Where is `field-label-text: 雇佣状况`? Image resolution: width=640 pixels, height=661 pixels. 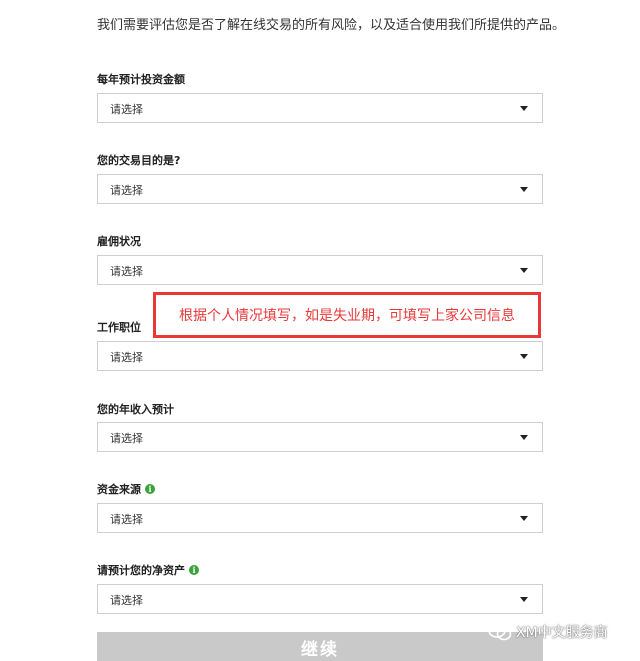
field-label-text: 雇佣状况 is located at coordinates (119, 241).